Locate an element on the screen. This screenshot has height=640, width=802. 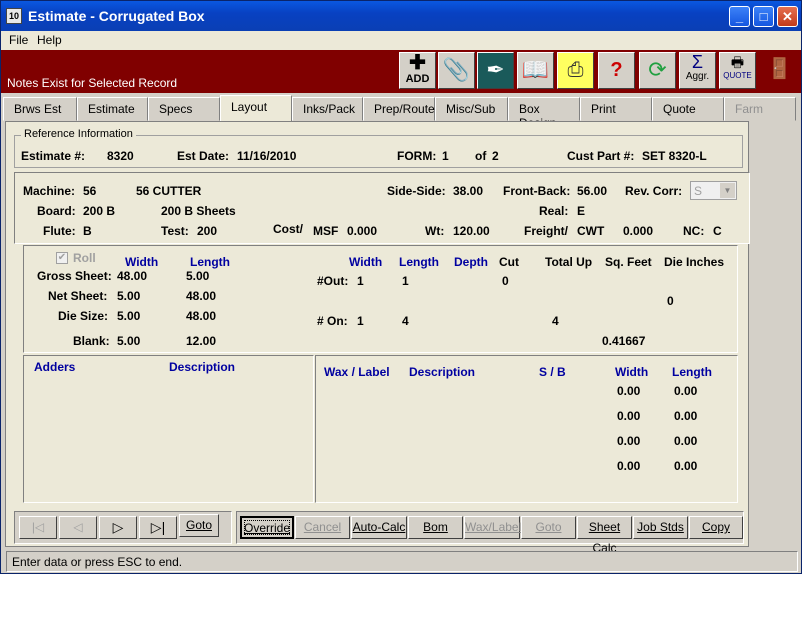
die-inches-header: Die Inches is located at coordinates (694, 262).